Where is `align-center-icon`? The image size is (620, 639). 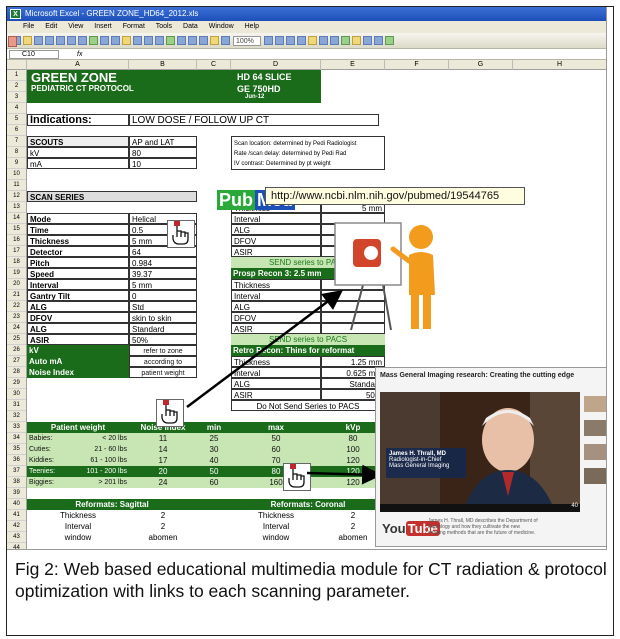
align-center-icon is located at coordinates (290, 40).